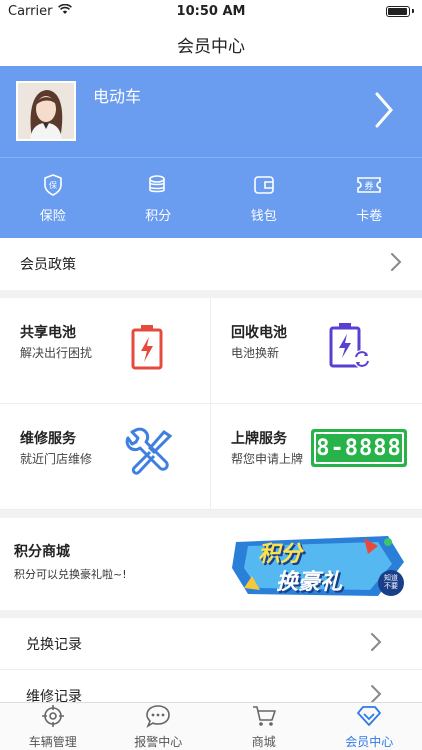 This screenshot has height=750, width=422. What do you see at coordinates (264, 717) in the screenshot?
I see `shopping-cart-icon` at bounding box center [264, 717].